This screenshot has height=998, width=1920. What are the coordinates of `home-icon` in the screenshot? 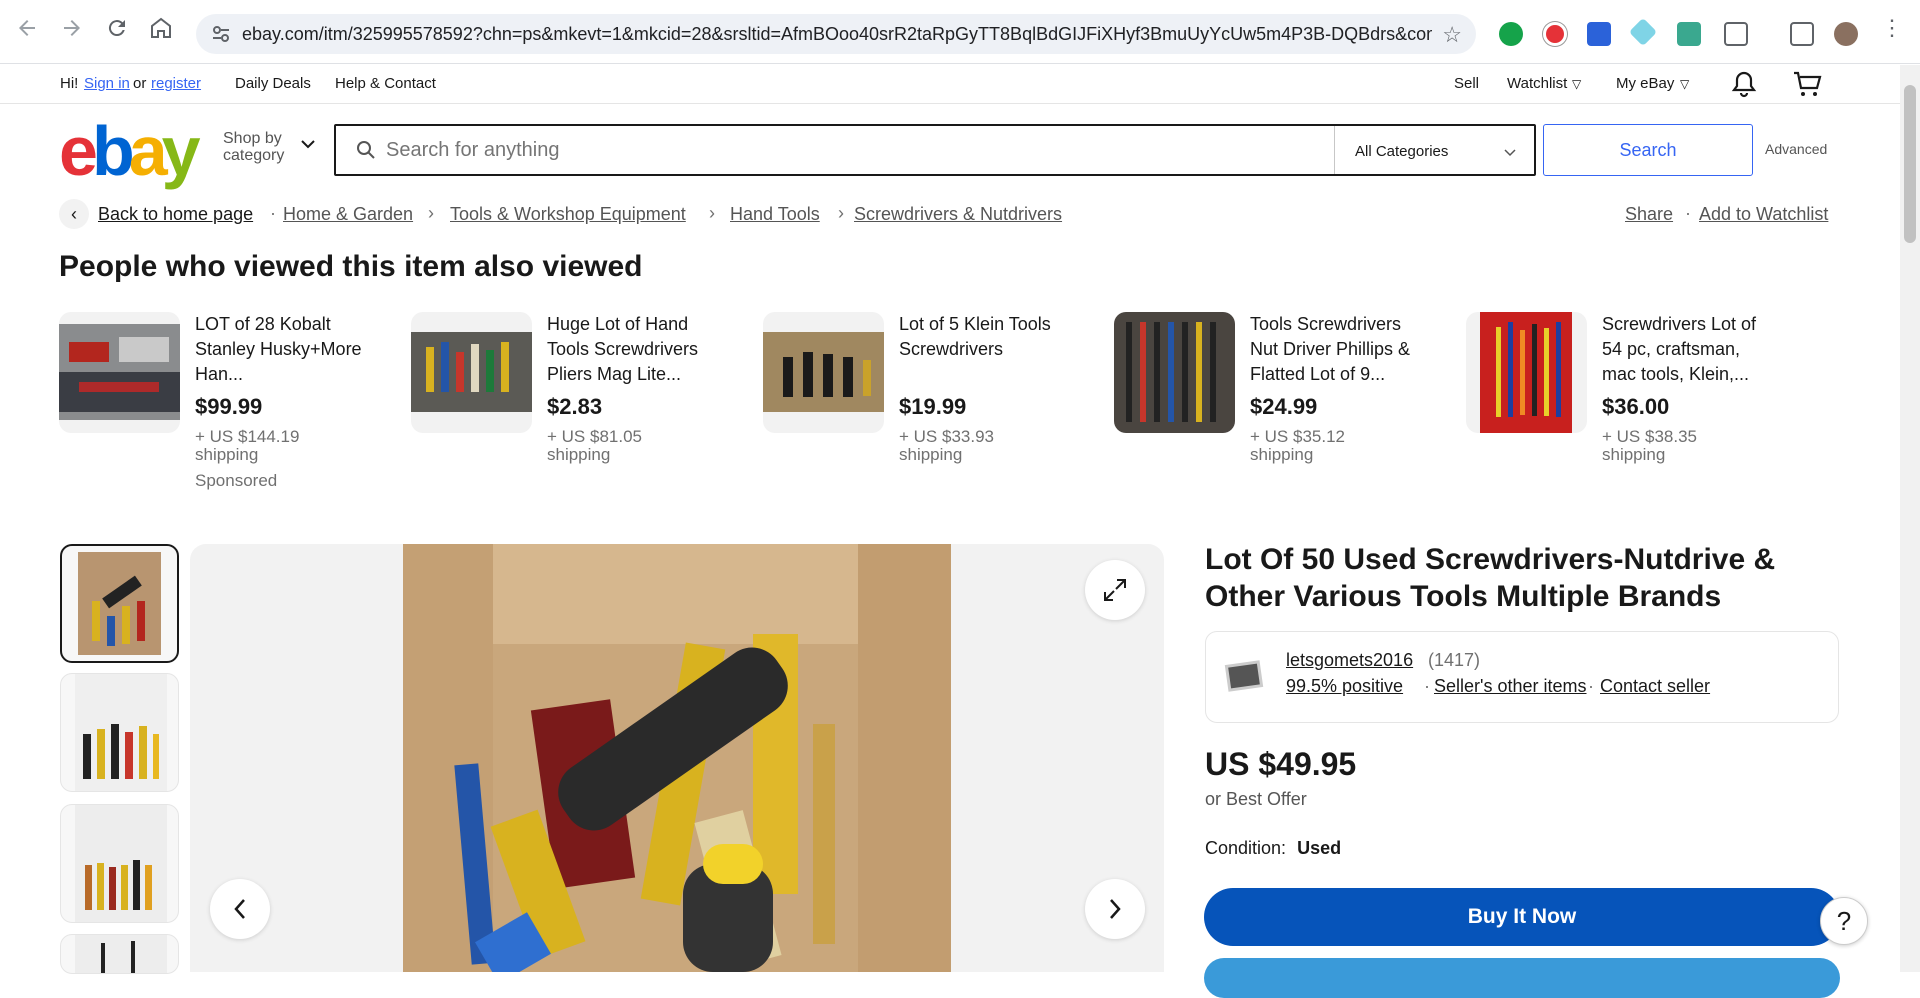 It's located at (161, 28).